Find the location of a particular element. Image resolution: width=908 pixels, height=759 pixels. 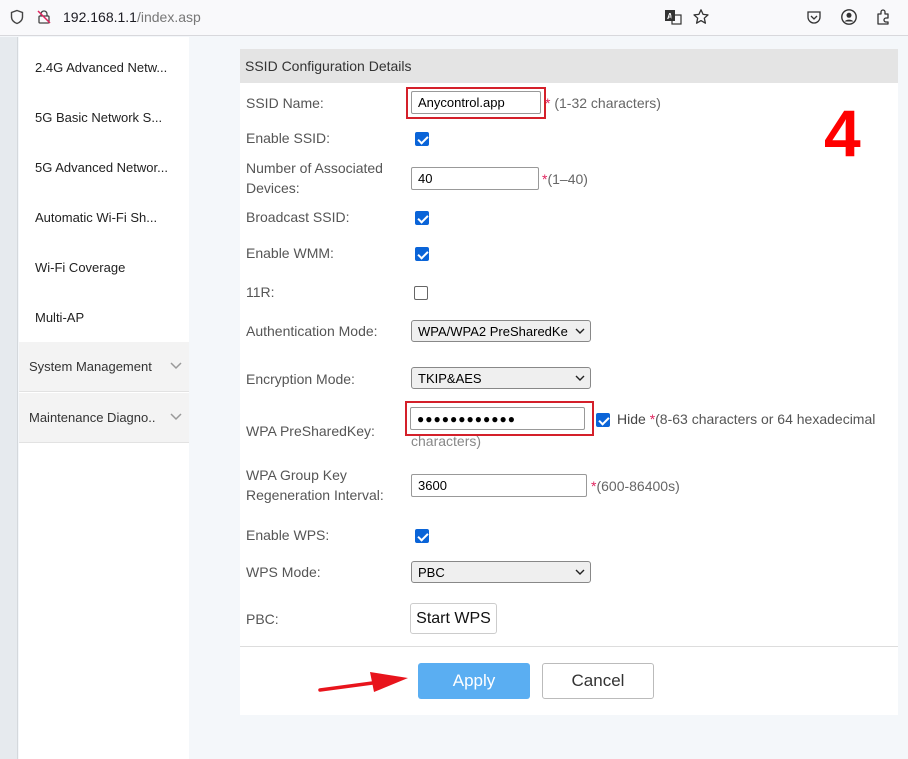

label-line: WPA Group Key is located at coordinates (296, 475).